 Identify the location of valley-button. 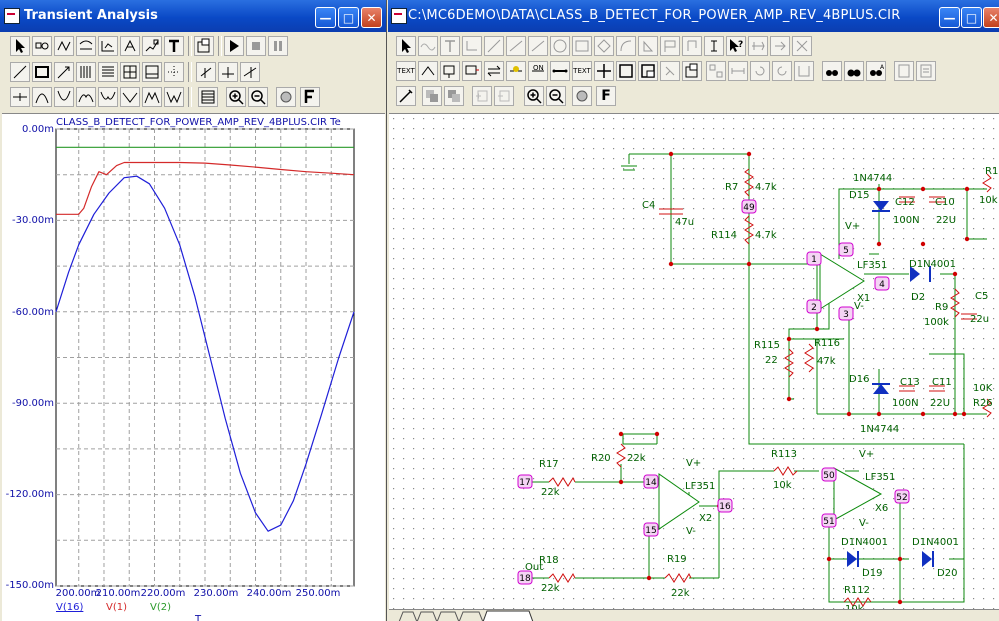
(64, 97).